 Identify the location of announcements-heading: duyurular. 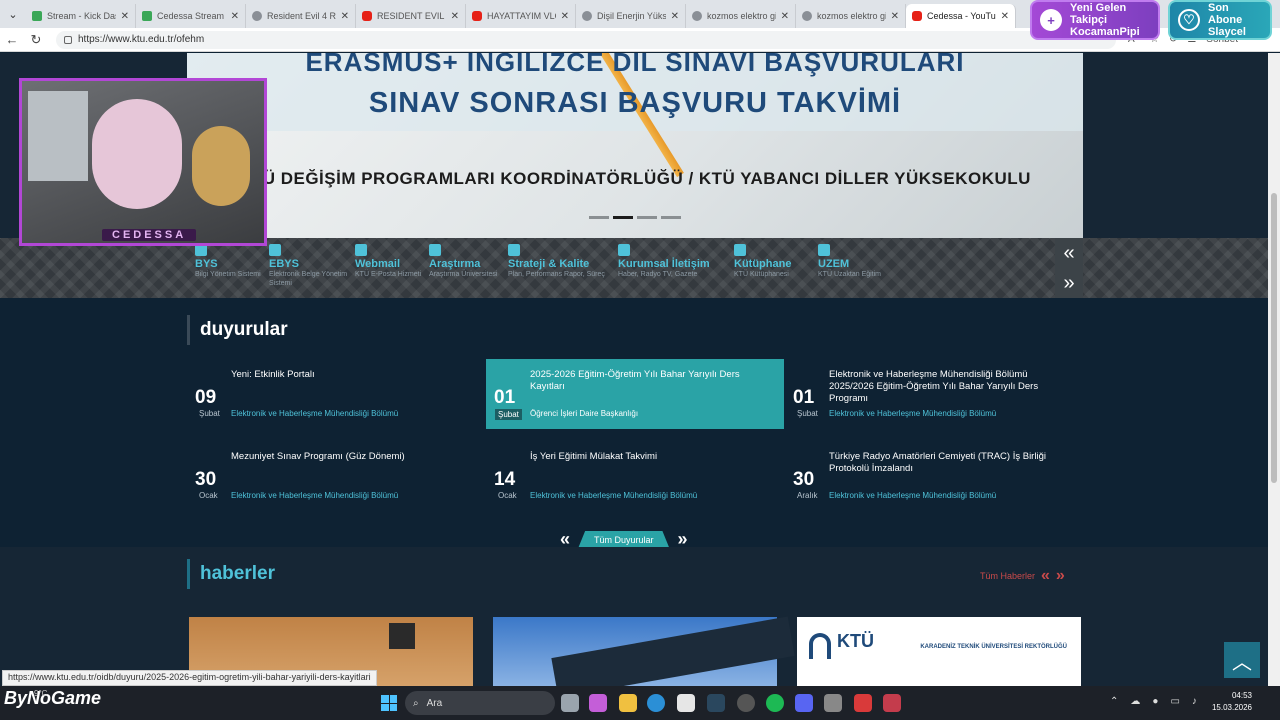
(237, 330).